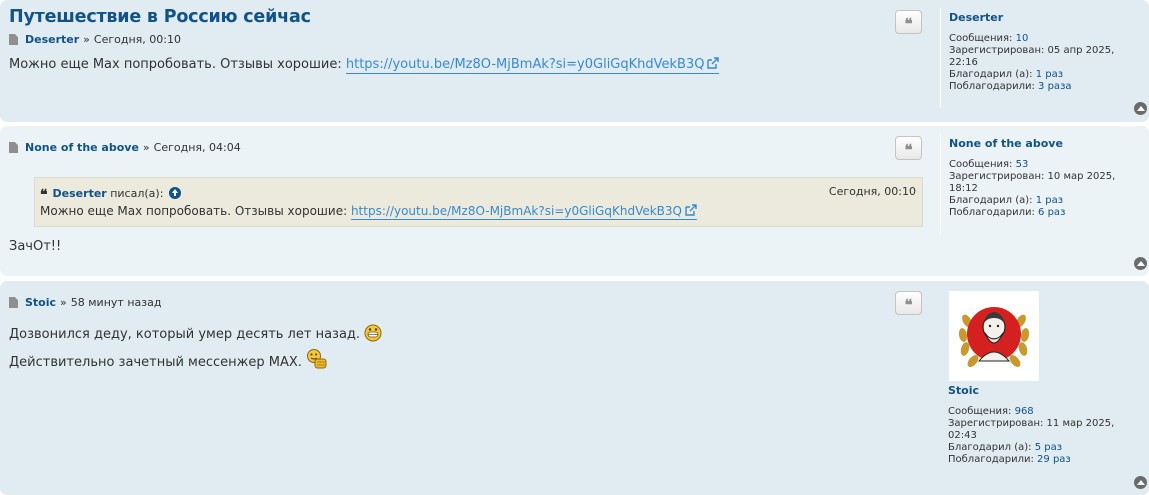  I want to click on post-author: Deserter, so click(52, 39).